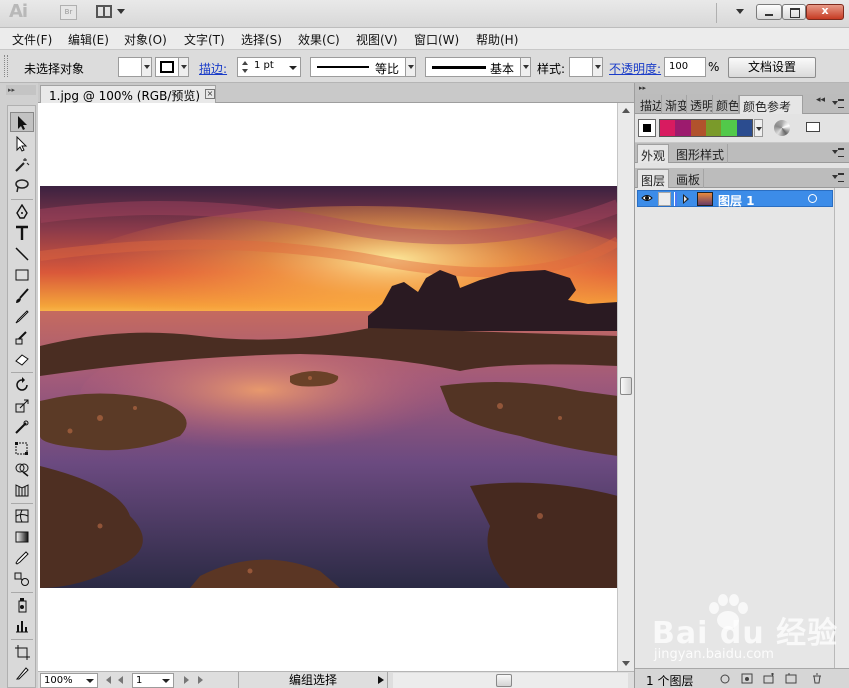 The width and height of the screenshot is (849, 688). What do you see at coordinates (153, 680) in the screenshot?
I see `artboard-number-dropdown: 1` at bounding box center [153, 680].